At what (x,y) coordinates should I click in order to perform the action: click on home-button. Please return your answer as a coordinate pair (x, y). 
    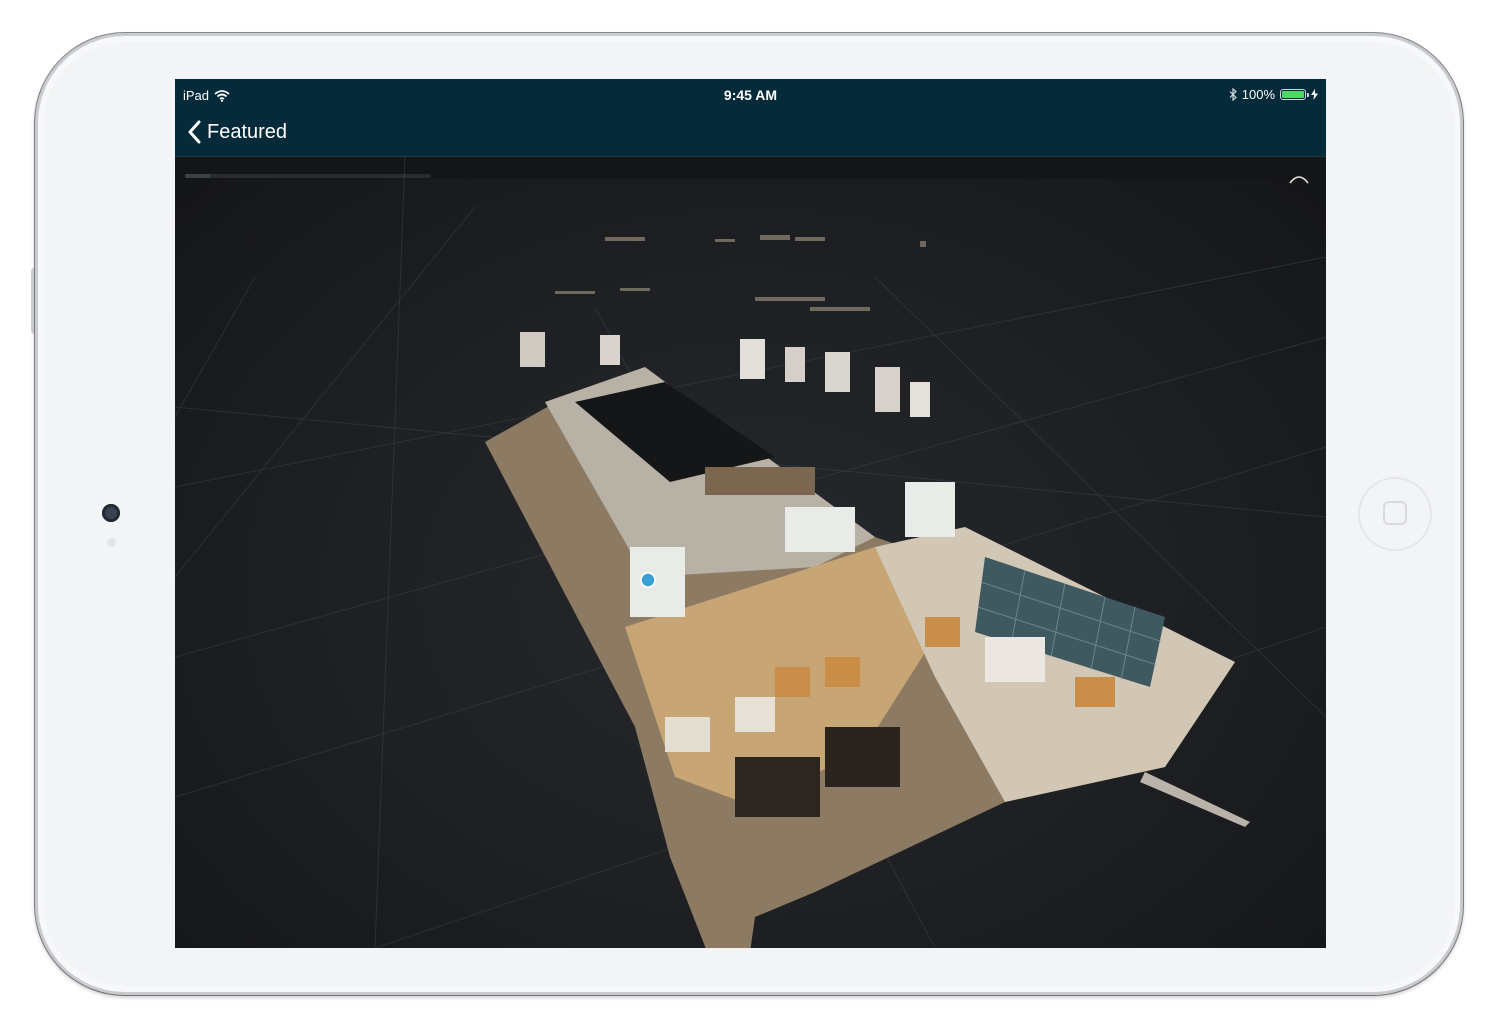
    Looking at the image, I should click on (1395, 514).